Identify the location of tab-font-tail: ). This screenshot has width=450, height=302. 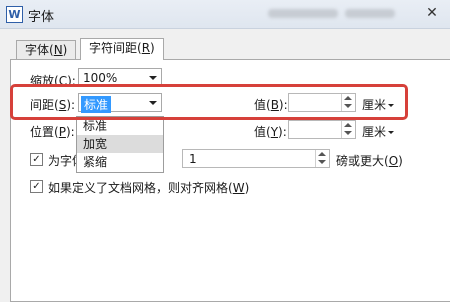
(65, 50).